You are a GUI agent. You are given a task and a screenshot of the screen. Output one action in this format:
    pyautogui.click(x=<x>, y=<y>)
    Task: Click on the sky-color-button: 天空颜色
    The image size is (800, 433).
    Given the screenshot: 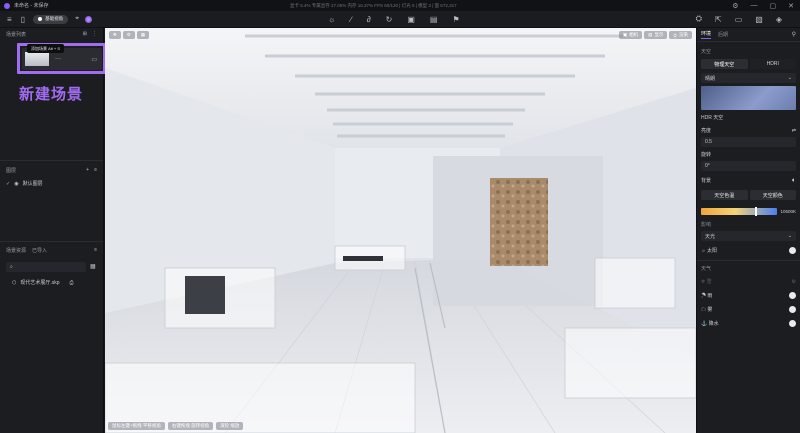 What is the action you would take?
    pyautogui.click(x=772, y=195)
    